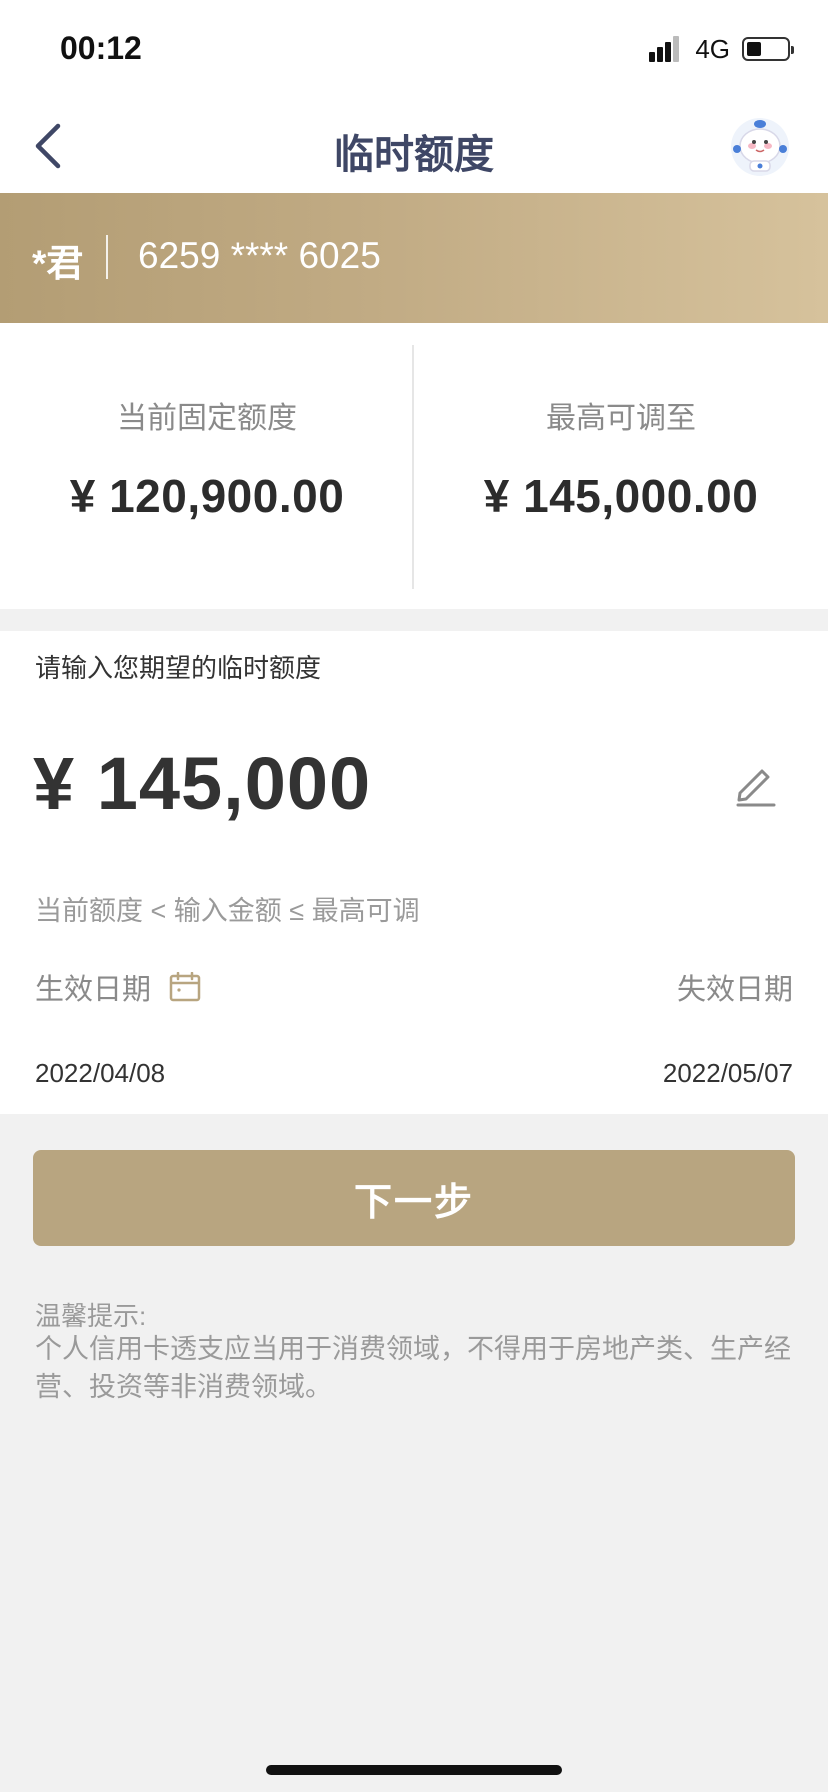 This screenshot has height=1792, width=828. What do you see at coordinates (712, 48) in the screenshot?
I see `network-label: 4G` at bounding box center [712, 48].